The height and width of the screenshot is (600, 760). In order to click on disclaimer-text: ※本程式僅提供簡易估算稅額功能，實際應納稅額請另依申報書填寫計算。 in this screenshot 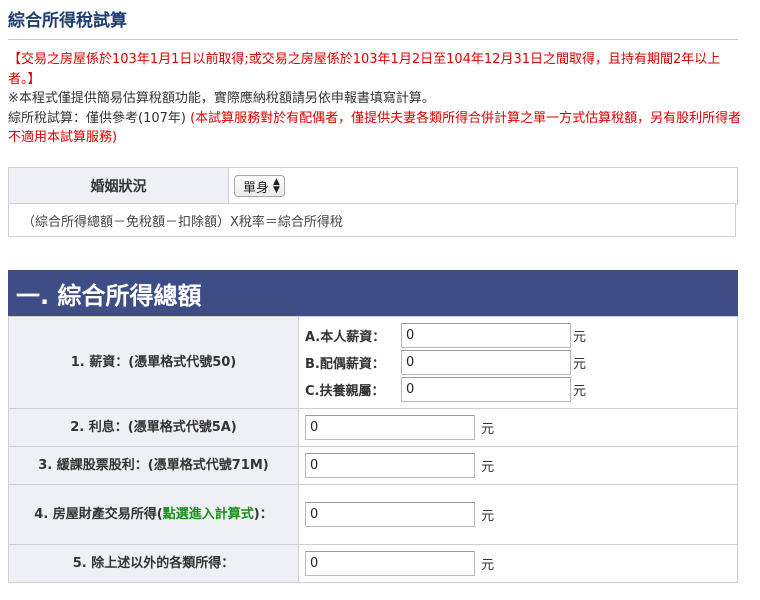, I will do `click(221, 98)`.